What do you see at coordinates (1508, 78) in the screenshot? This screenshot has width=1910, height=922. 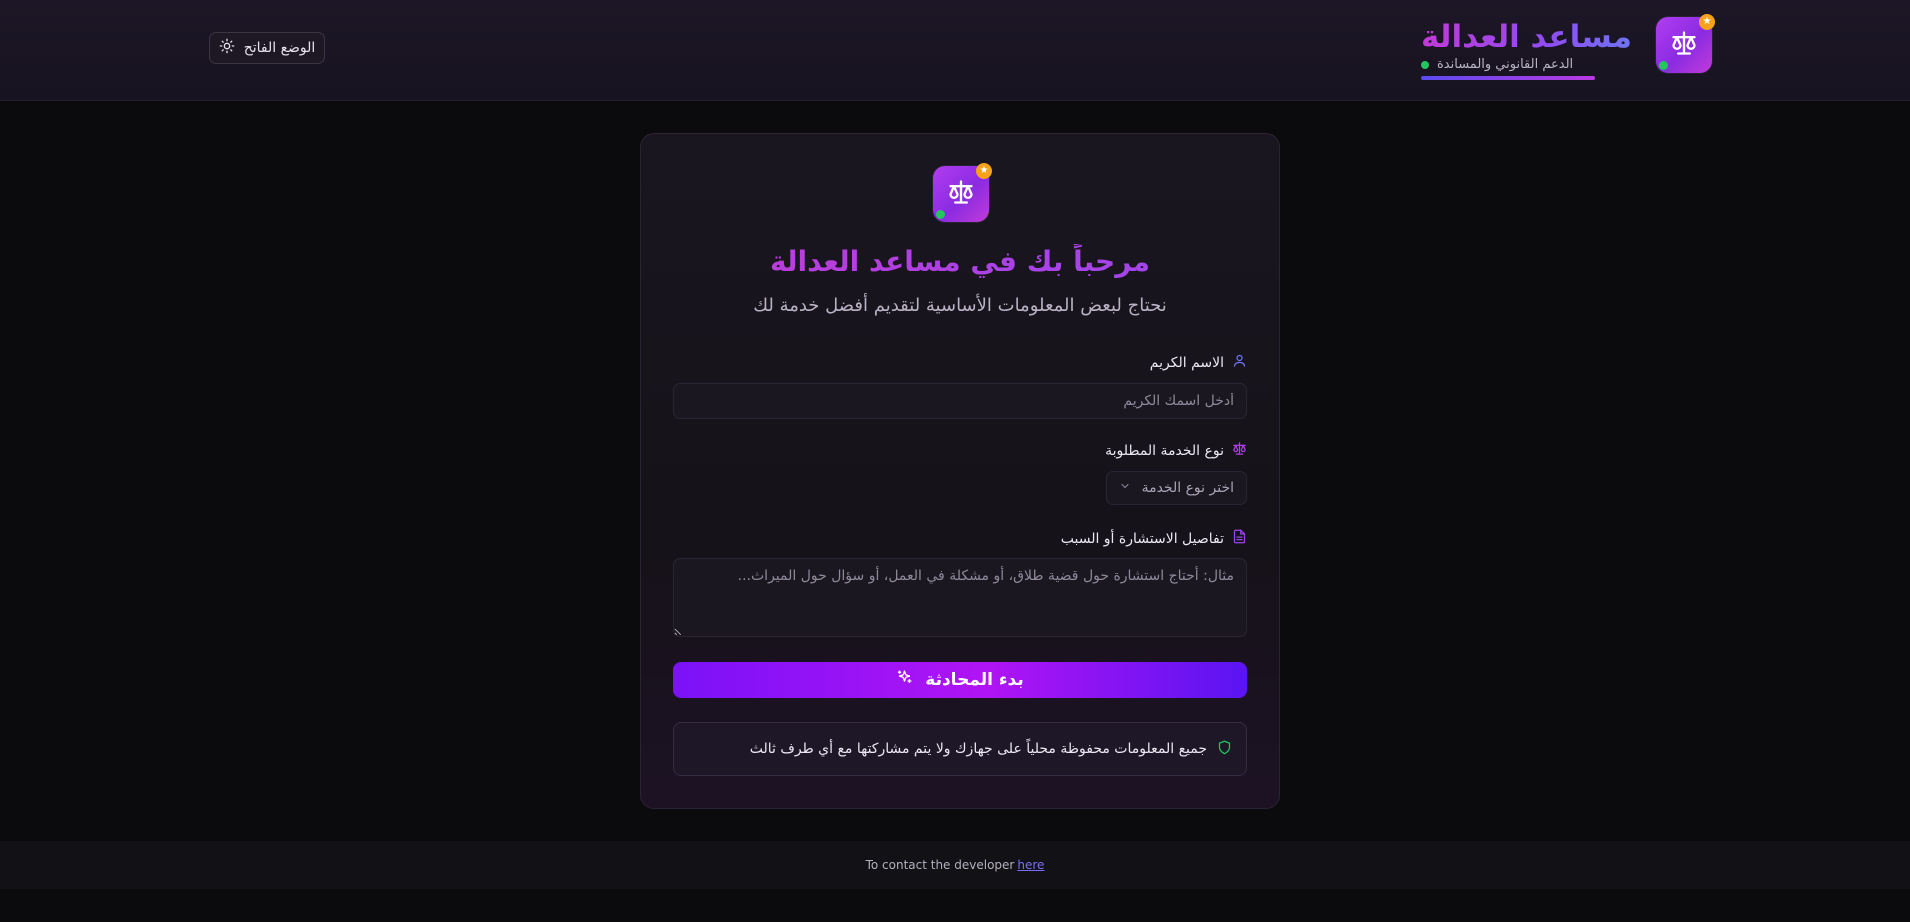 I see `brand-underline` at bounding box center [1508, 78].